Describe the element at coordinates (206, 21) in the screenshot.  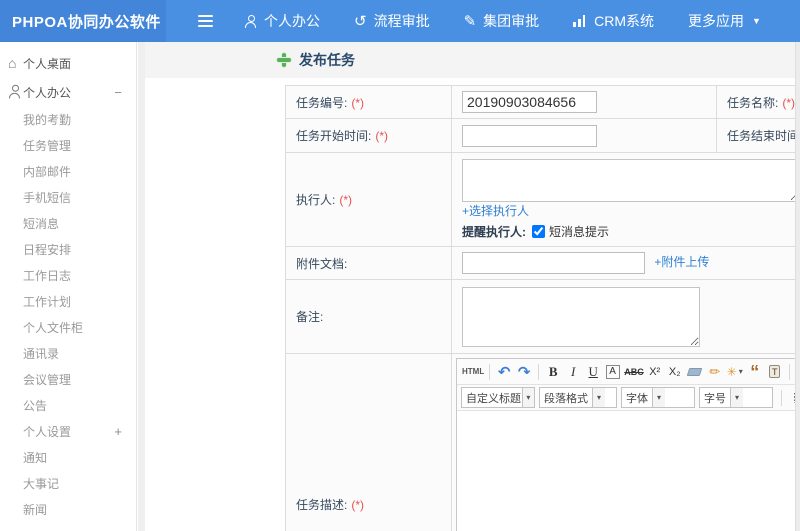
I see `hamburger-menu-icon` at that location.